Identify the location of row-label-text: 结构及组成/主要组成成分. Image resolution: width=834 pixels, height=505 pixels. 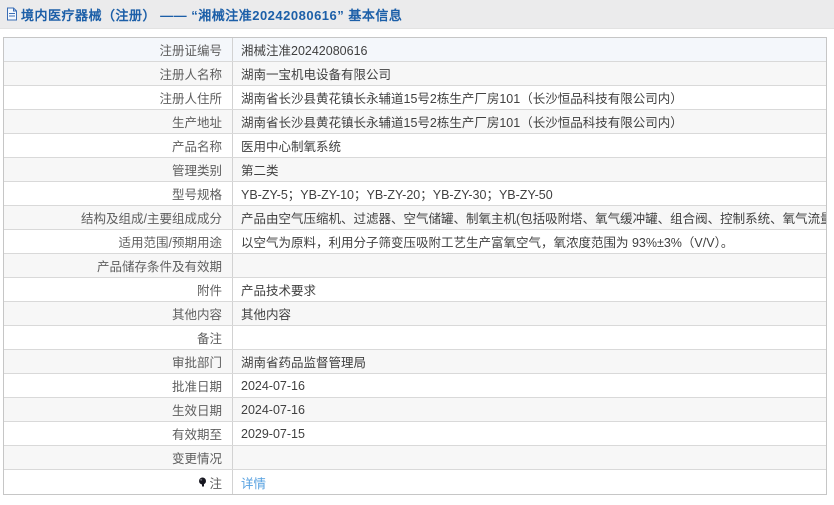
(151, 219).